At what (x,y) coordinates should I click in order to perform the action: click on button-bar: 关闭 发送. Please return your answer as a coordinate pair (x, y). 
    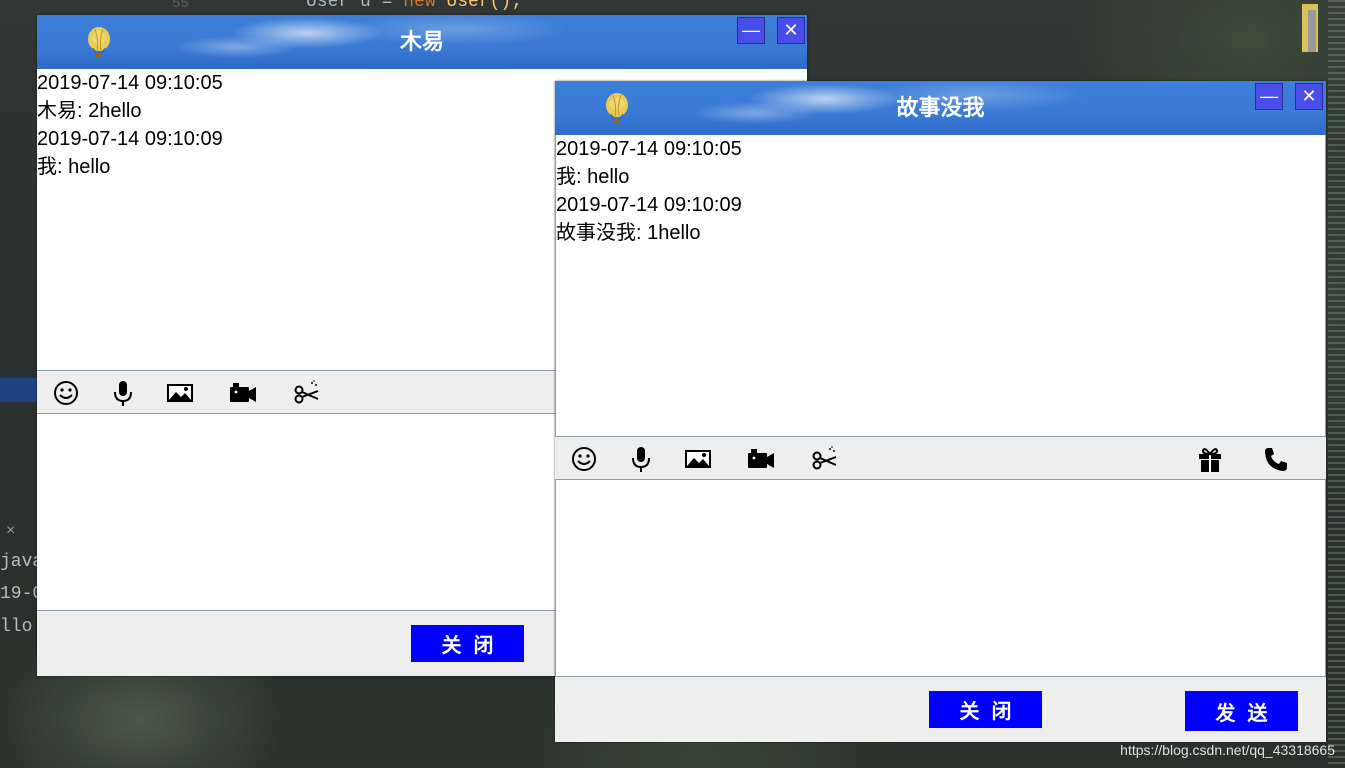
    Looking at the image, I should click on (940, 709).